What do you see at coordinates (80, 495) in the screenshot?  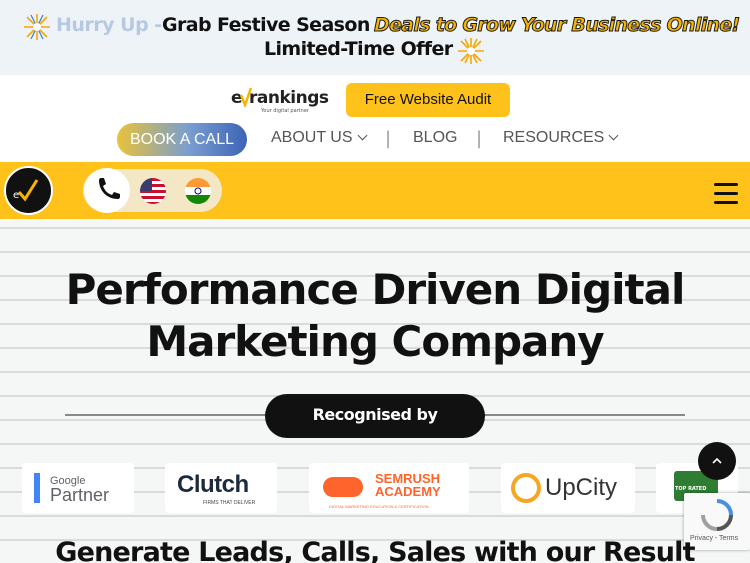 I see `partner-text: Partner` at bounding box center [80, 495].